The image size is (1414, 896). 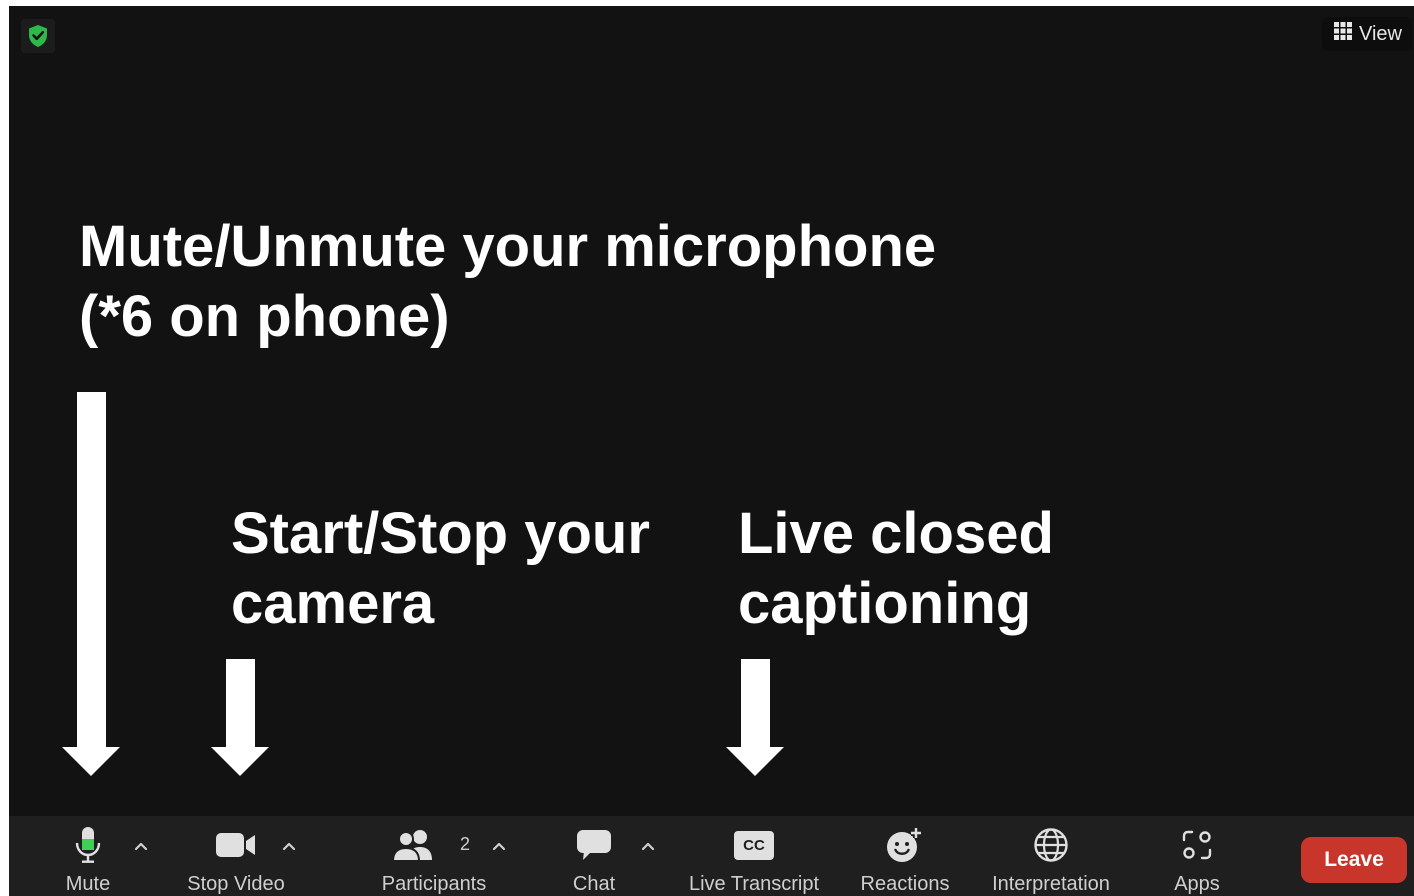 I want to click on video-options-caret-icon, so click(x=289, y=846).